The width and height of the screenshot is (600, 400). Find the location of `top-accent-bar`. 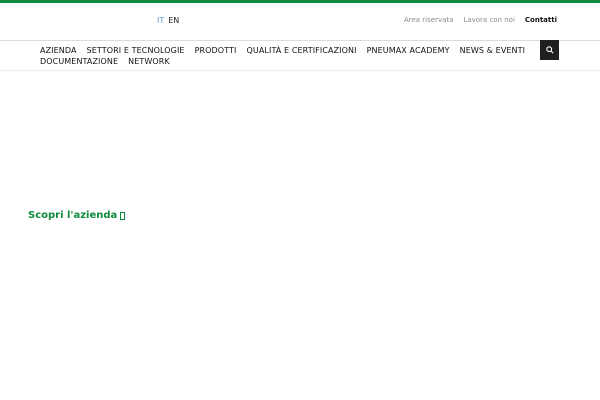

top-accent-bar is located at coordinates (300, 1).